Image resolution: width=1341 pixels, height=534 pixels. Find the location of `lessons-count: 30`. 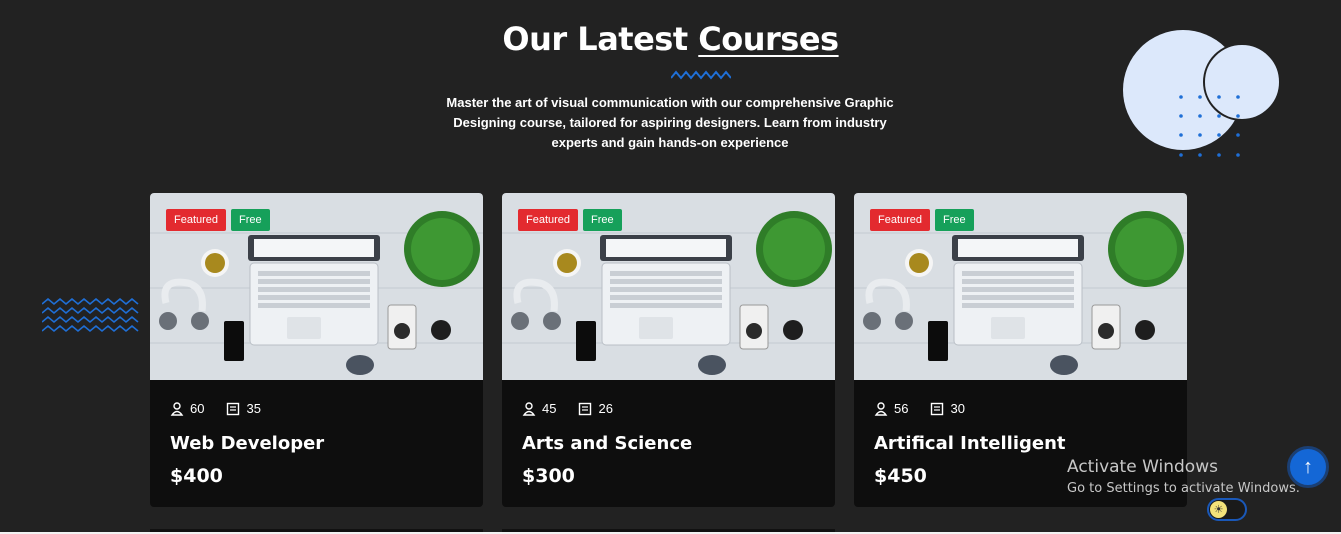

lessons-count: 30 is located at coordinates (957, 408).